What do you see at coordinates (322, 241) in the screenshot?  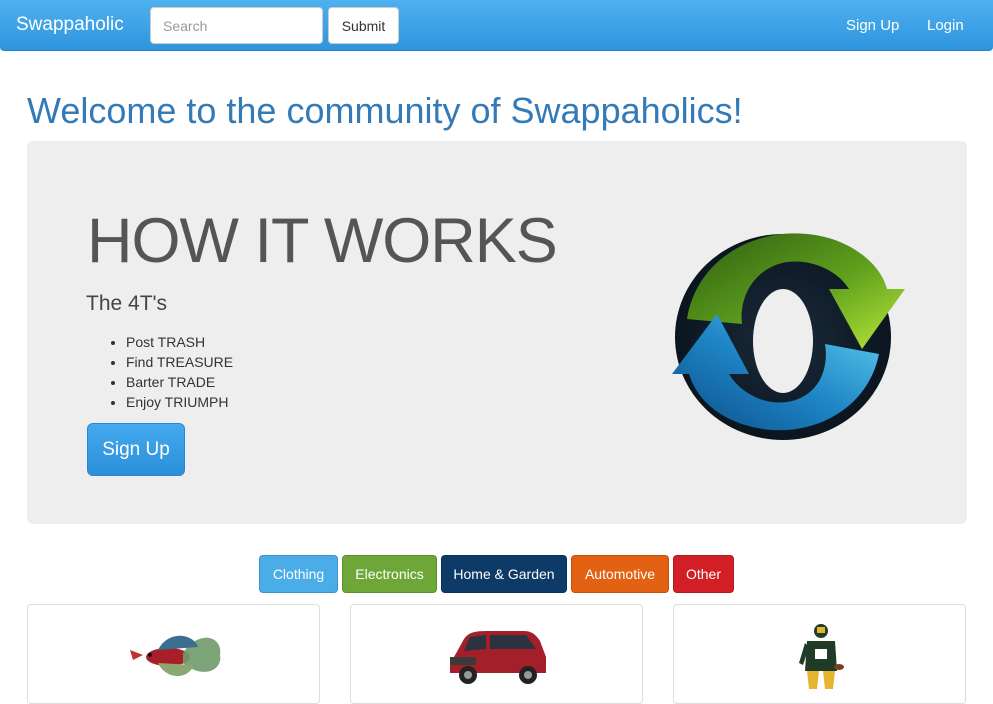 I see `how-it-works-heading: HOW IT WORKS` at bounding box center [322, 241].